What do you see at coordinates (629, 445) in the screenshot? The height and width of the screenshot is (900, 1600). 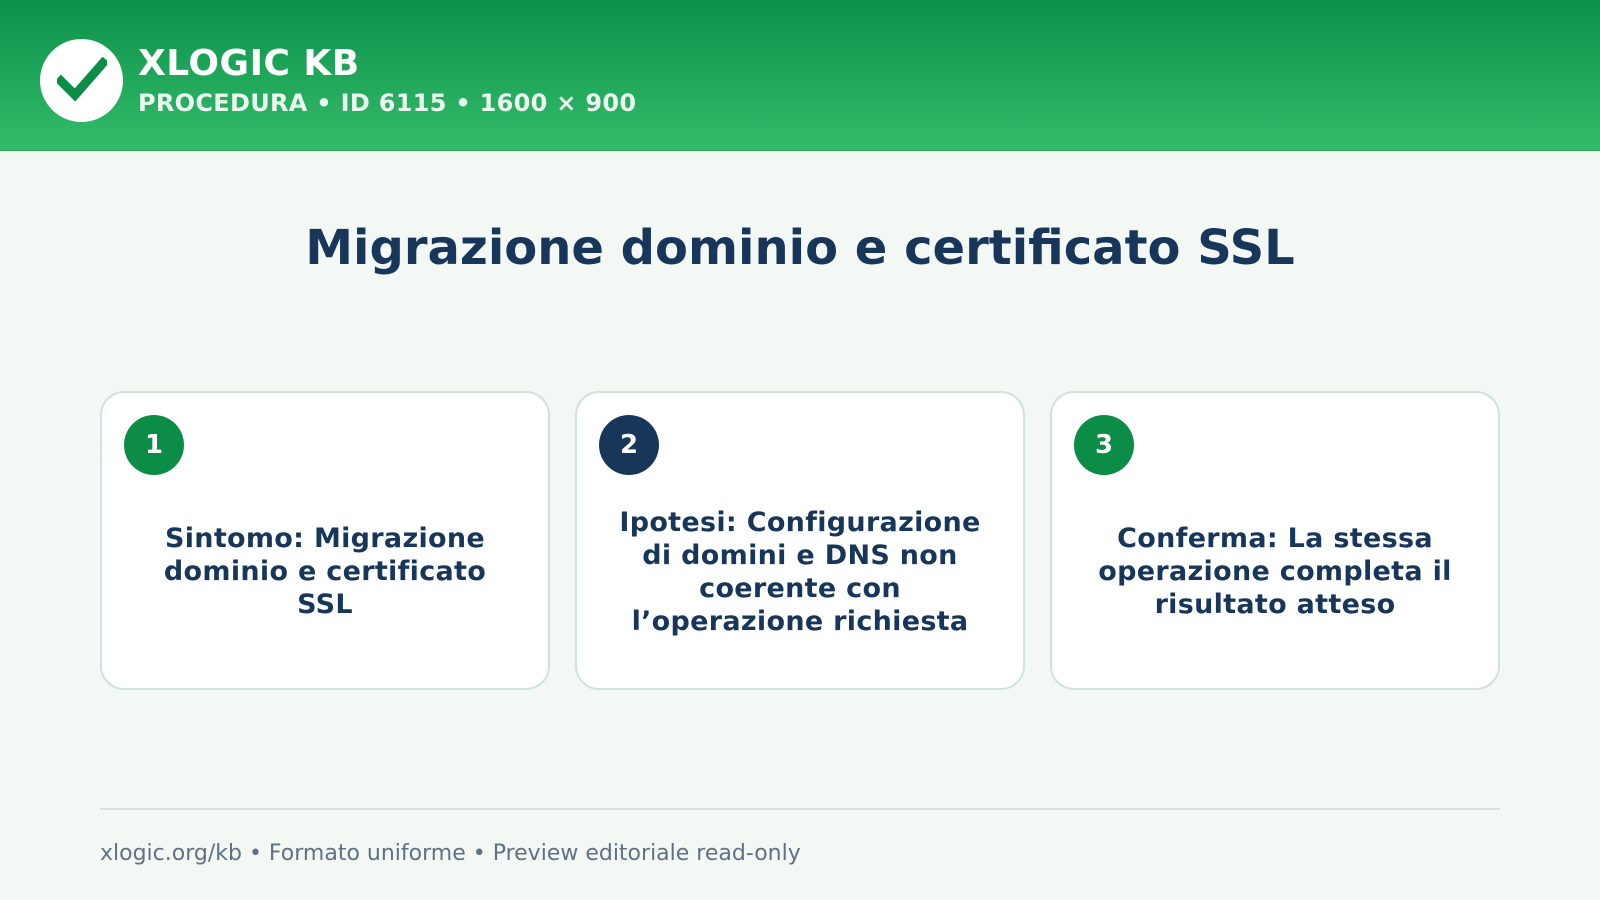 I see `step-number-badge: 2` at bounding box center [629, 445].